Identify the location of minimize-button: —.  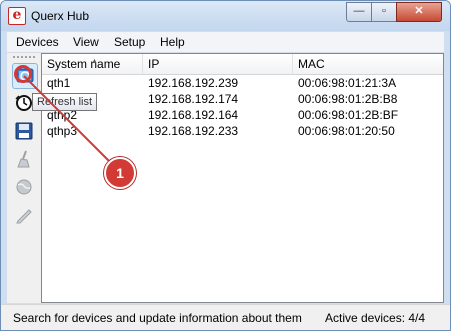
(359, 12).